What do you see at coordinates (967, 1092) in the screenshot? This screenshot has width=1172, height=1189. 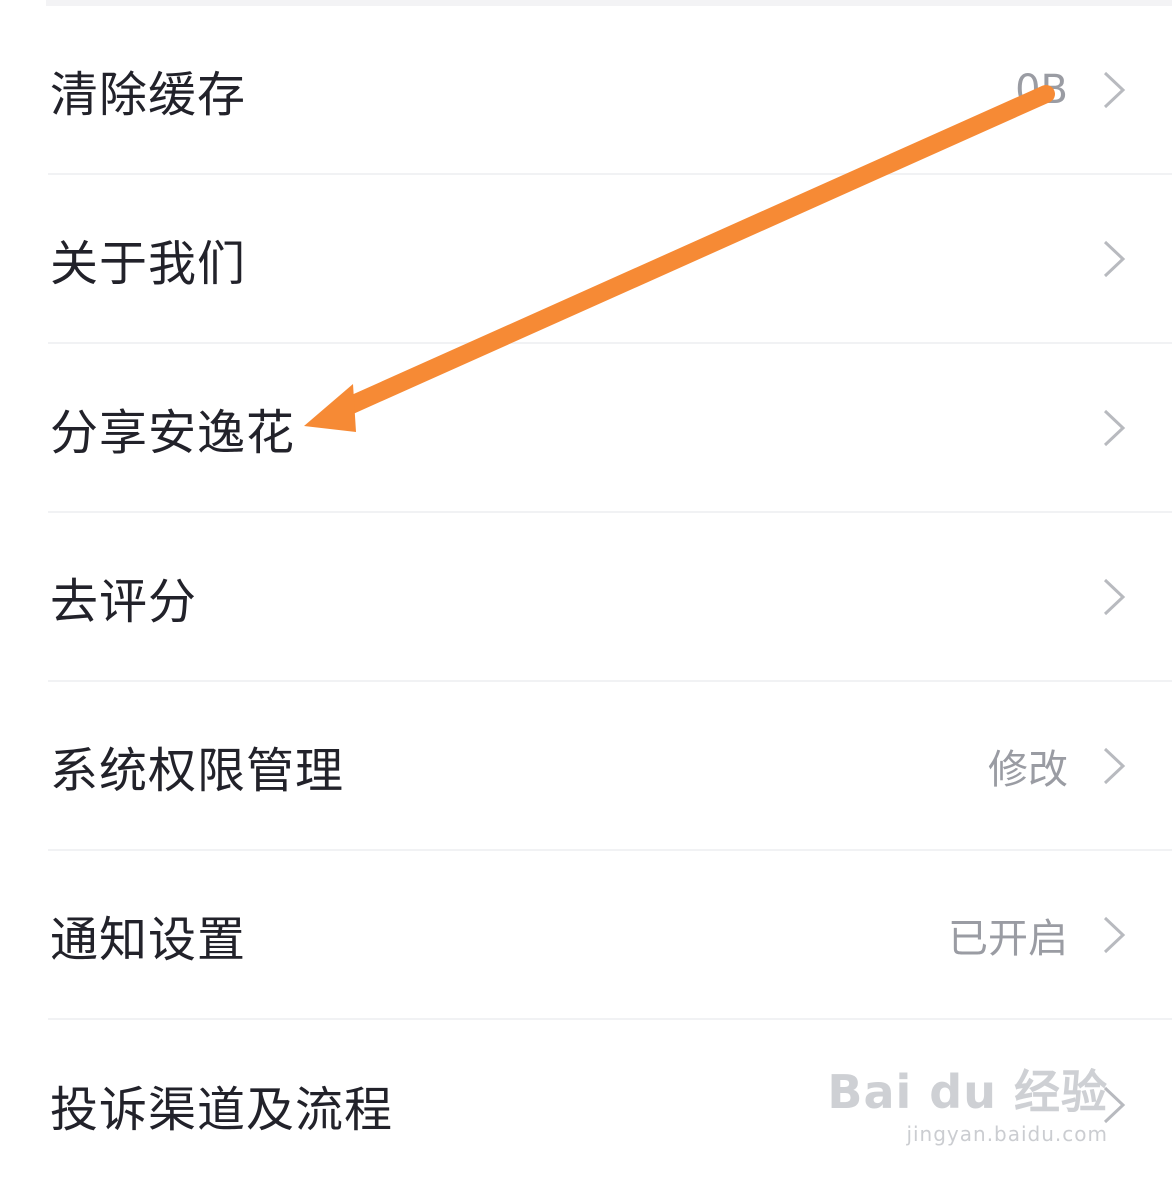 I see `watermark-logo: Bai du 经验` at bounding box center [967, 1092].